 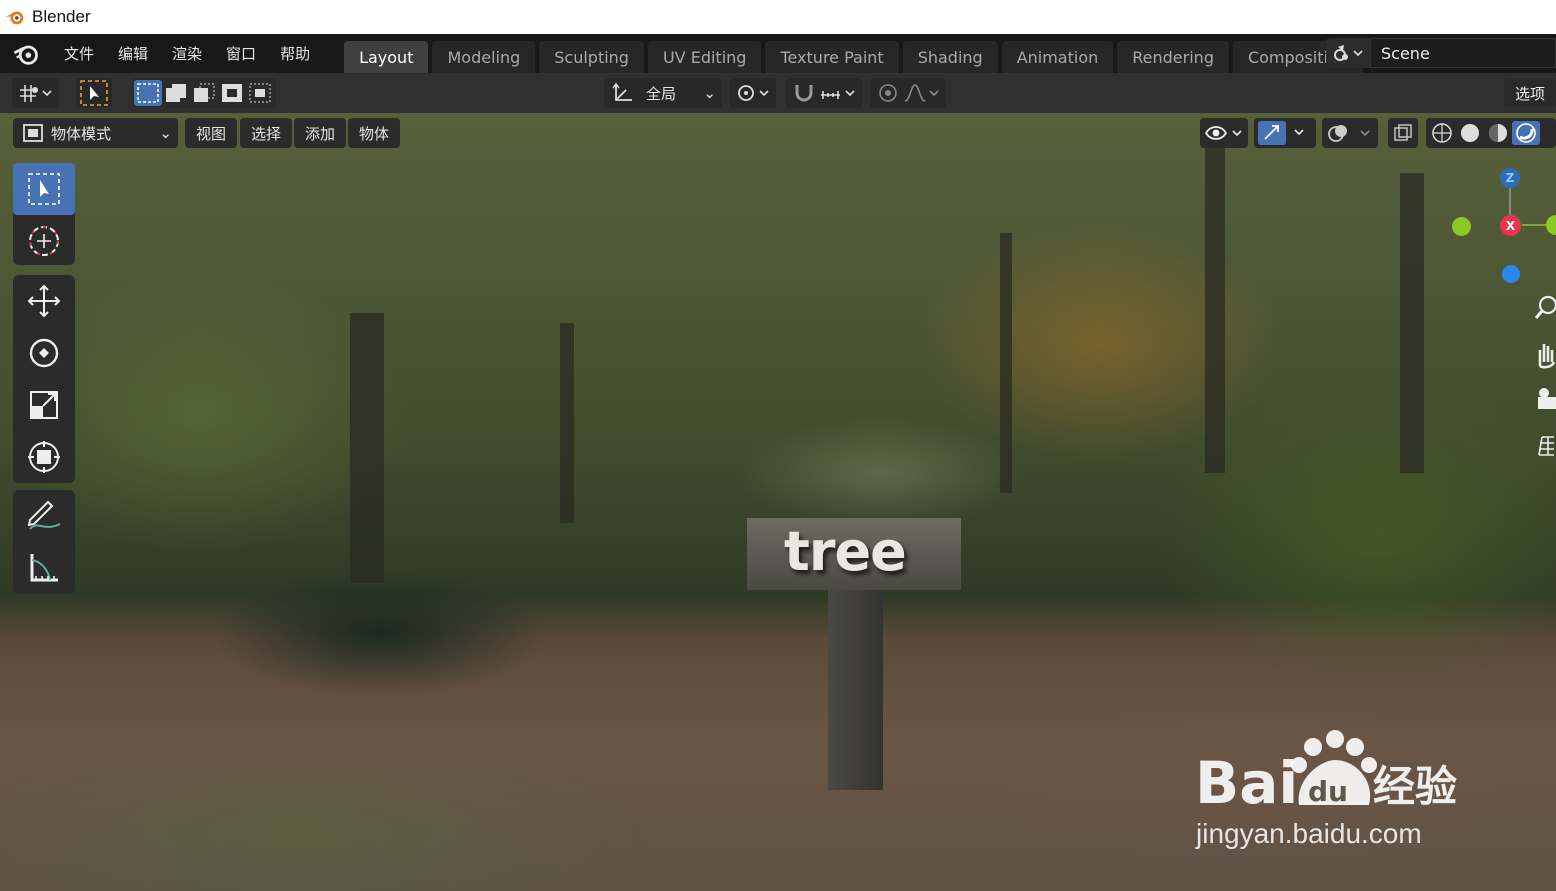 What do you see at coordinates (1510, 225) in the screenshot?
I see `axis-x-button: X` at bounding box center [1510, 225].